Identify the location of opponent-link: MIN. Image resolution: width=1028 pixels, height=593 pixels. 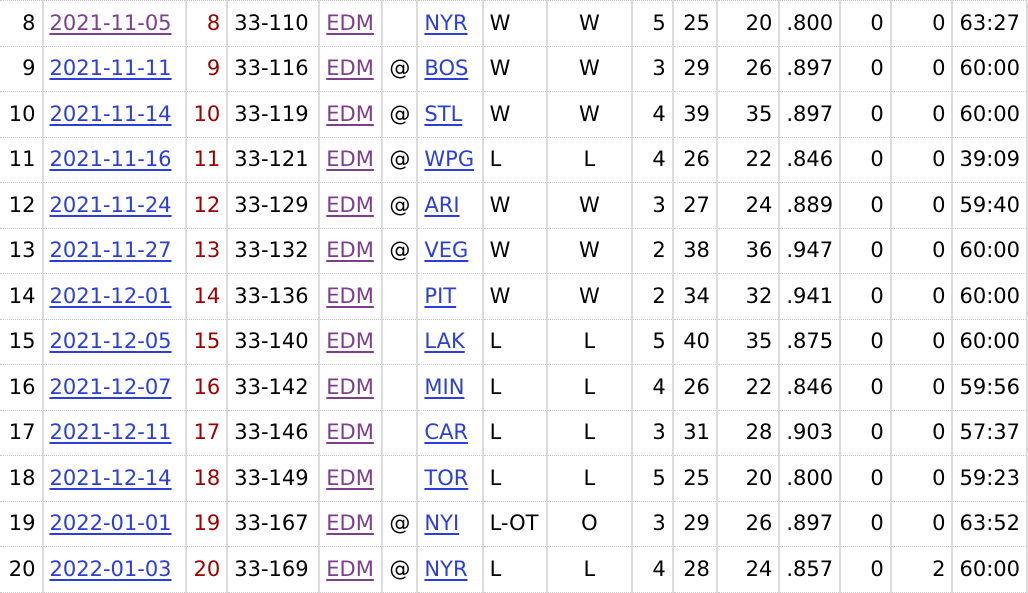
(444, 387).